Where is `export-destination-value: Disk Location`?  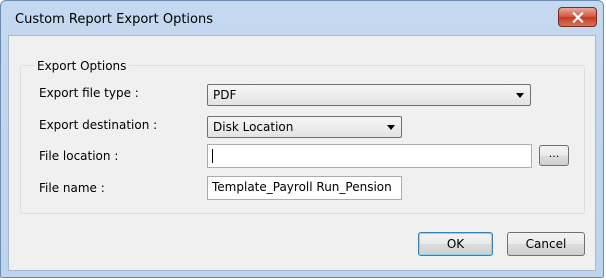 export-destination-value: Disk Location is located at coordinates (253, 127).